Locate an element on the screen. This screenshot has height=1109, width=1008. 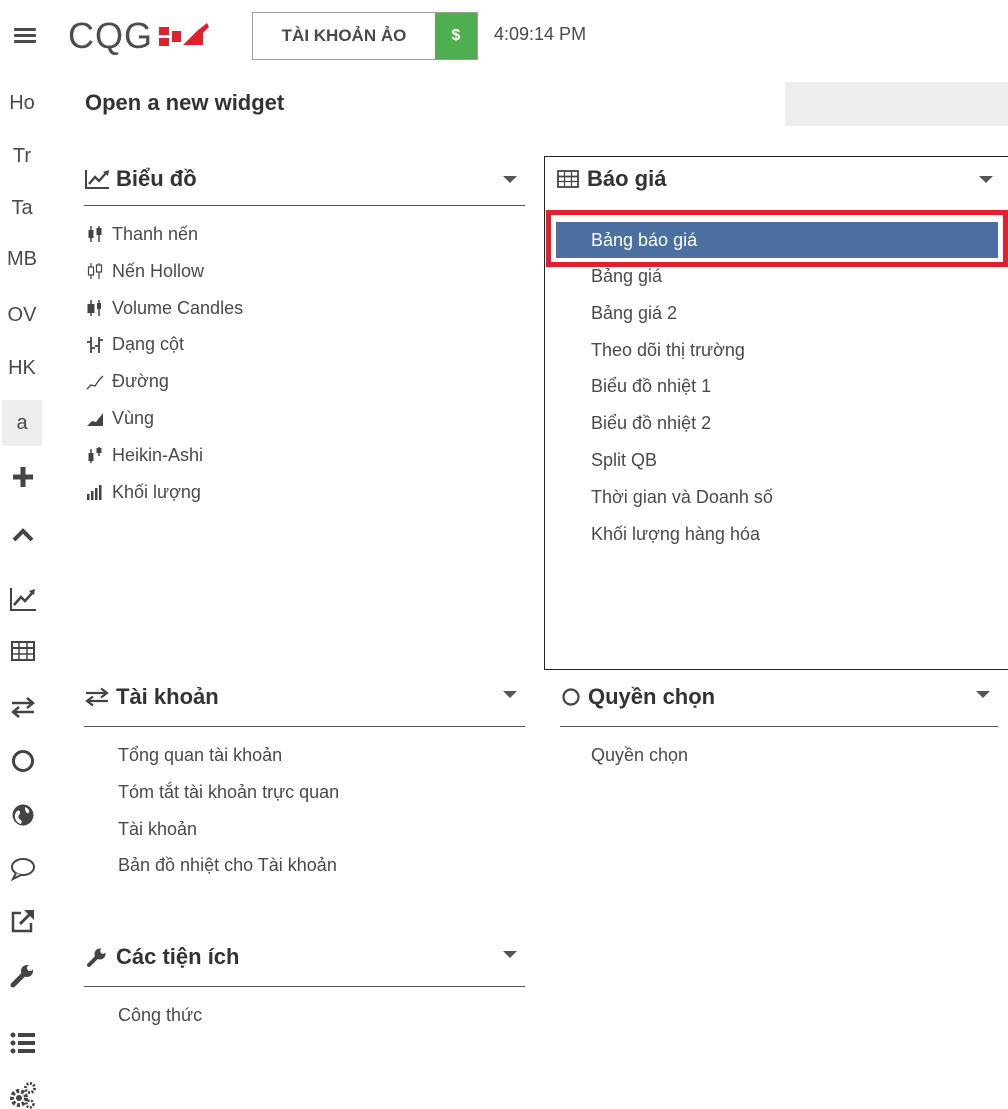
list-item: Volume Candles is located at coordinates (304, 308).